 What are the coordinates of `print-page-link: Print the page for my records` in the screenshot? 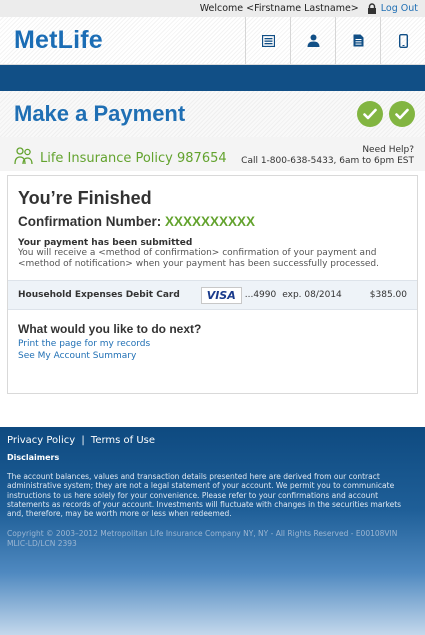 It's located at (212, 344).